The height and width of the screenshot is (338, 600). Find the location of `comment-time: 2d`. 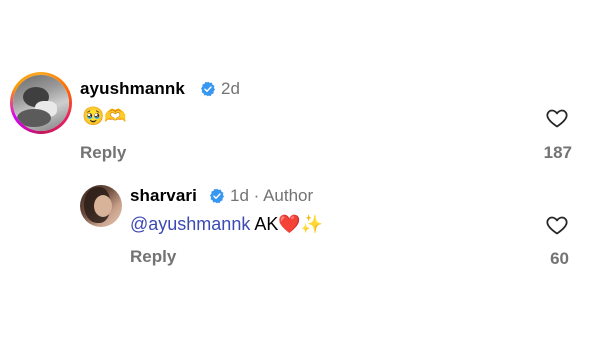

comment-time: 2d is located at coordinates (230, 88).